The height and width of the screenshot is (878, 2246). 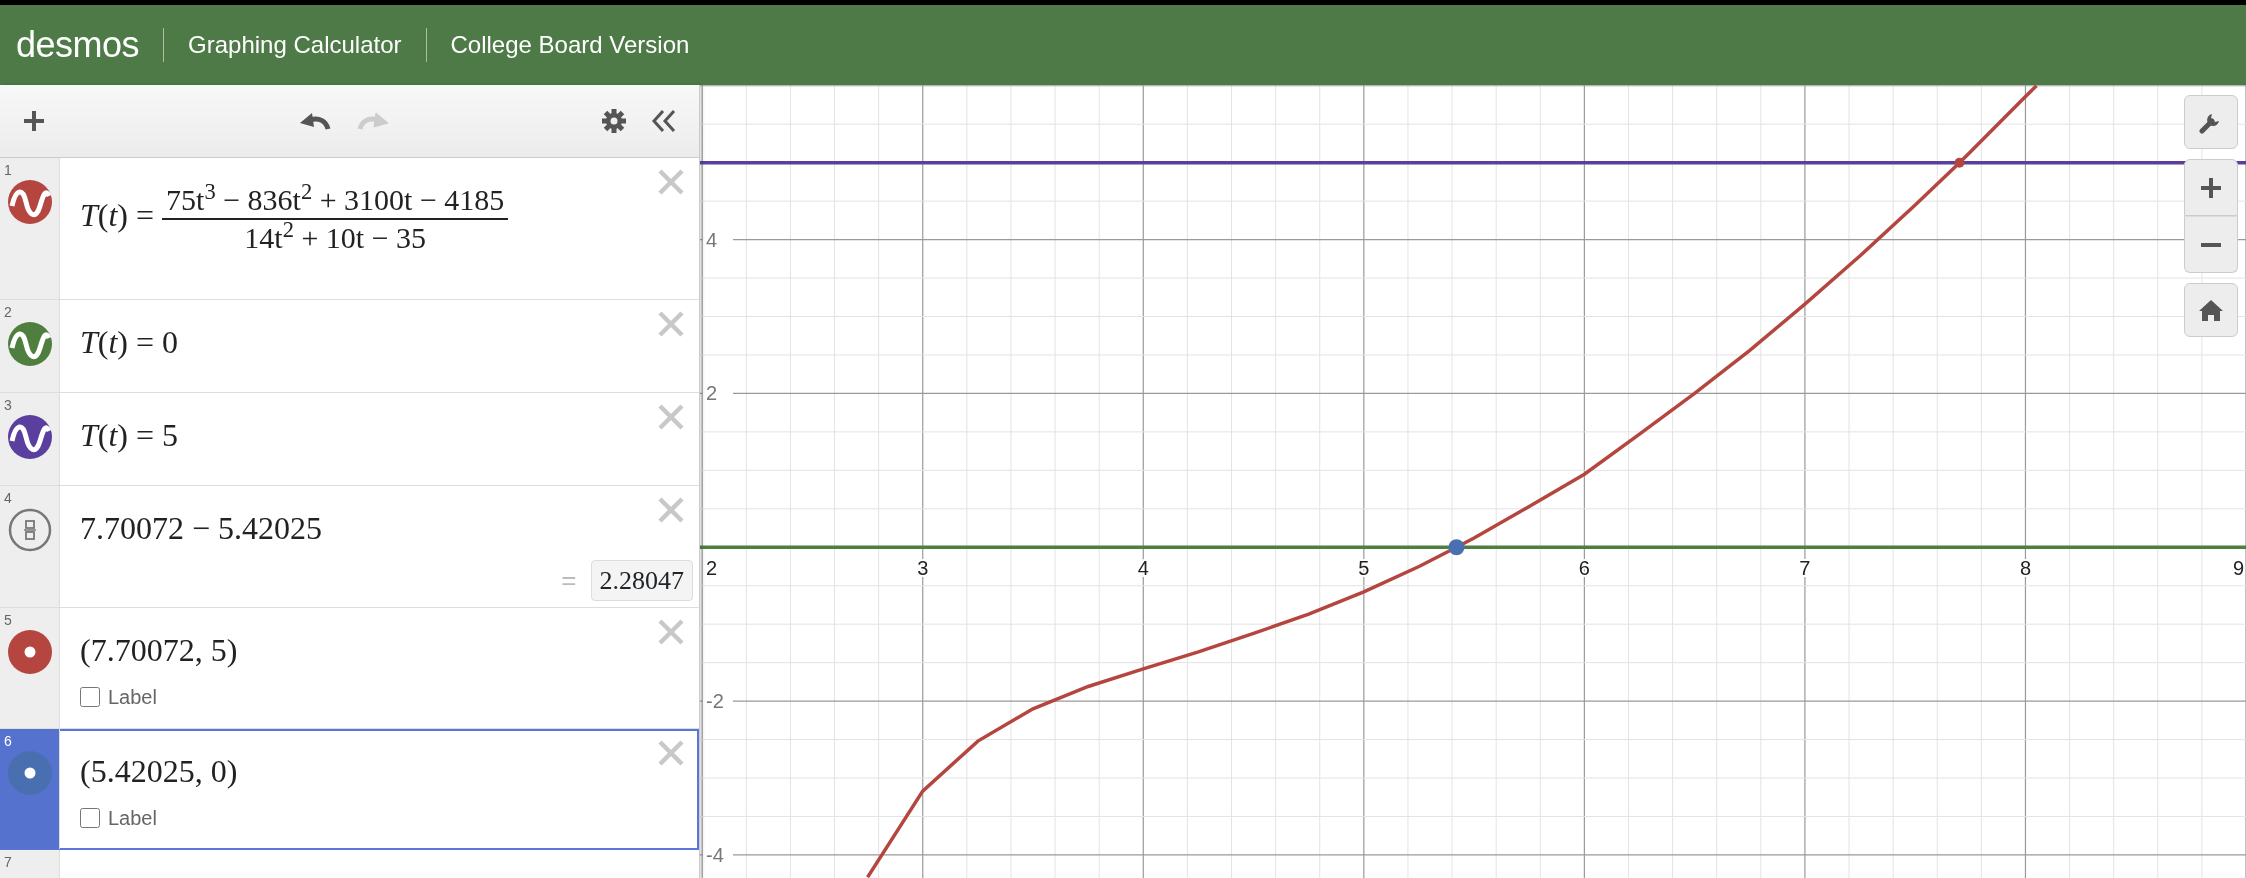 I want to click on expression-row: 6 (5.42025, 0) Label, so click(x=349, y=790).